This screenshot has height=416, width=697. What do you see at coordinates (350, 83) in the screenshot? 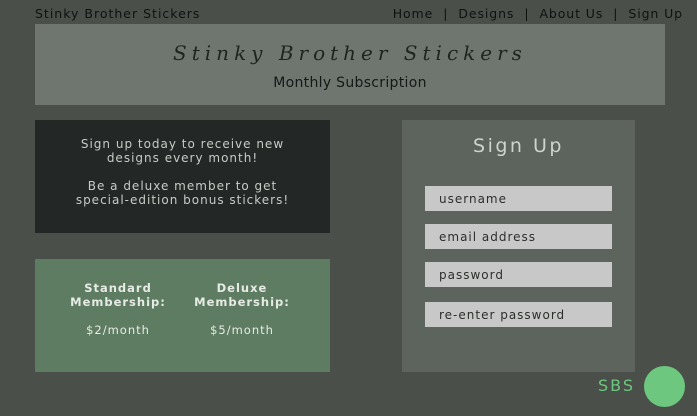
I see `page-subtitle: Monthly Subscription` at bounding box center [350, 83].